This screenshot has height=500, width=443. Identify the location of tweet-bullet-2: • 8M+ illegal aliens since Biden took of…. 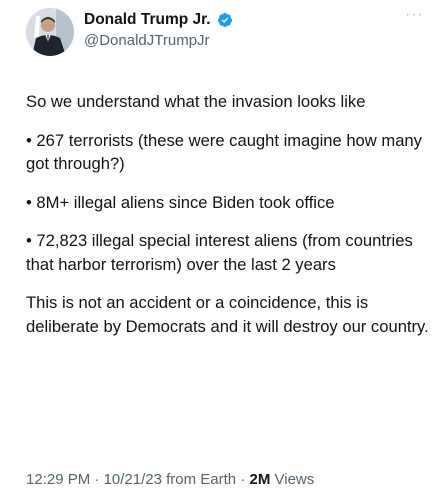
(180, 202).